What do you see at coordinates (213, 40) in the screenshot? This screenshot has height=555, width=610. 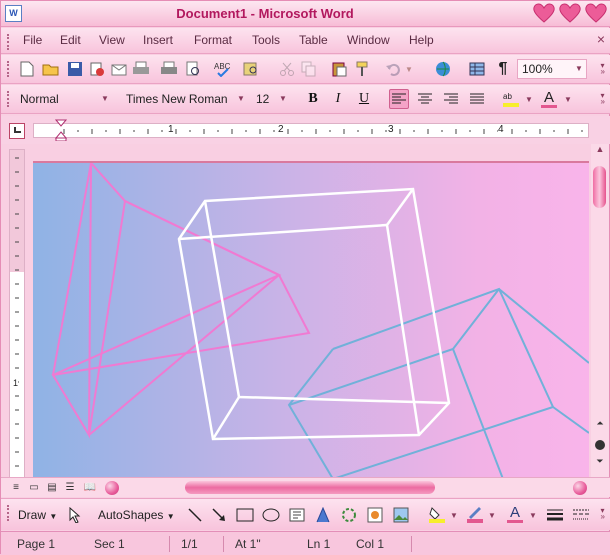 I see `menu-format: Format` at bounding box center [213, 40].